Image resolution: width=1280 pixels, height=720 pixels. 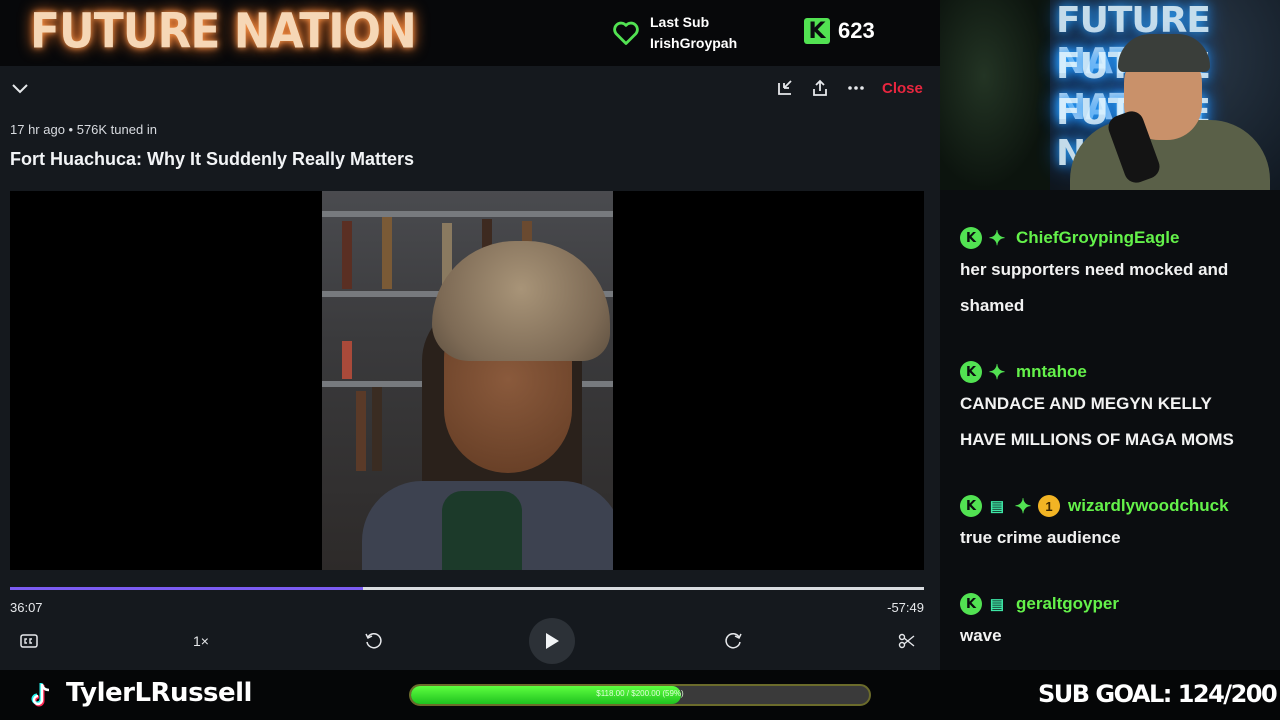 I want to click on player-header: Close, so click(x=470, y=89).